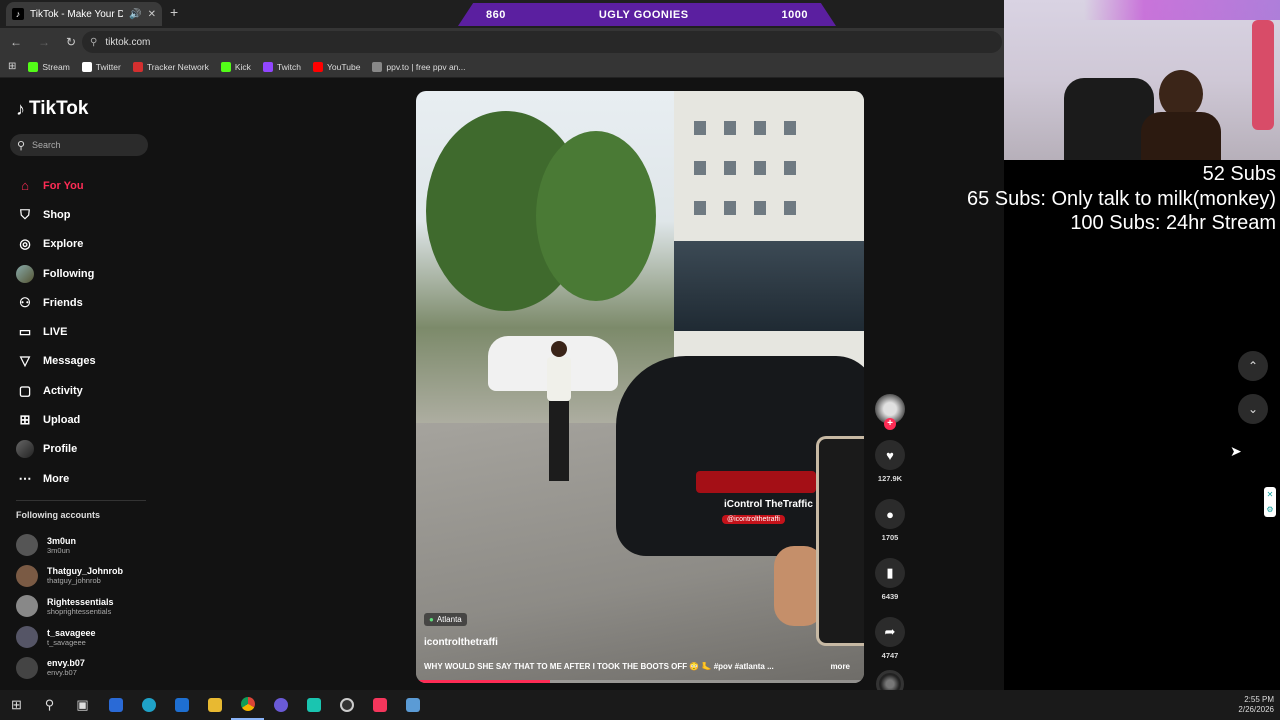 The width and height of the screenshot is (1280, 720). I want to click on sidebar-item-profile: Profile, so click(86, 449).